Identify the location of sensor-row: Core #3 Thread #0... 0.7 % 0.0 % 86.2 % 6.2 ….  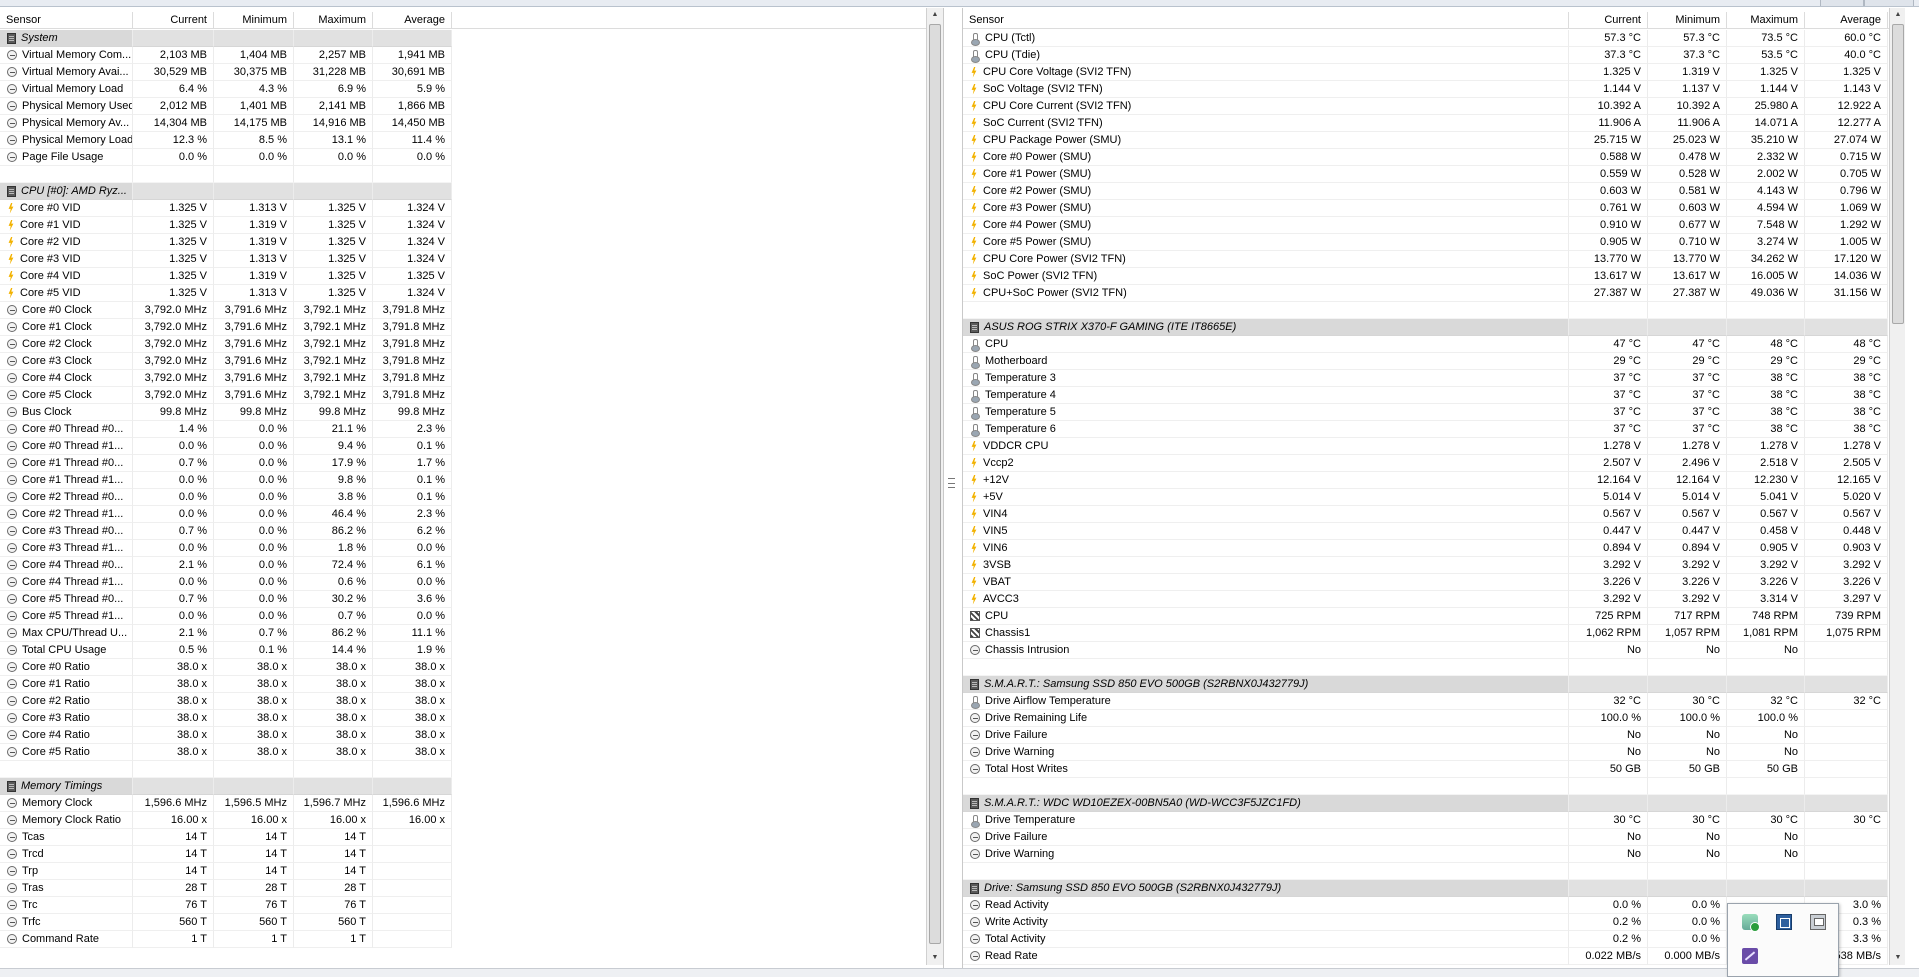
(471, 531).